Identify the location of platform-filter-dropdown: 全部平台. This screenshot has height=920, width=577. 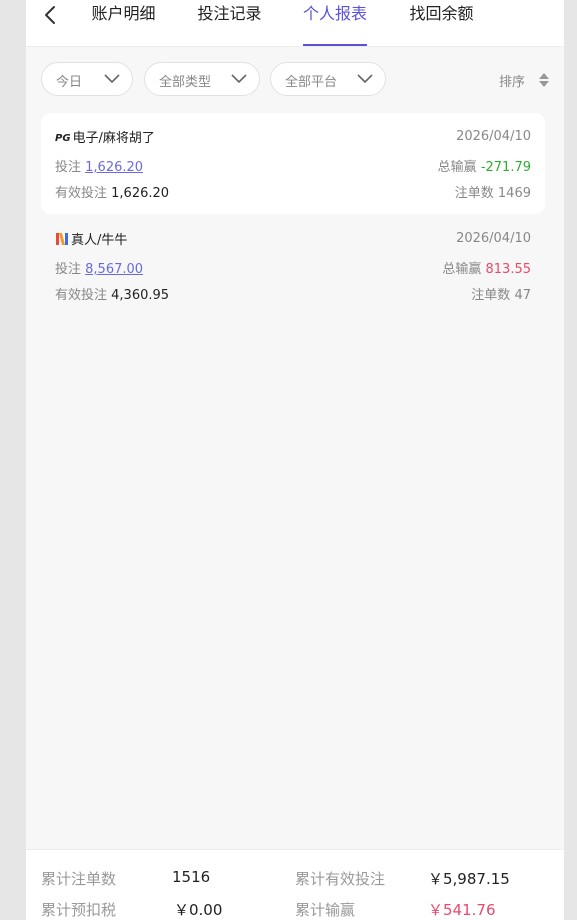
(328, 79).